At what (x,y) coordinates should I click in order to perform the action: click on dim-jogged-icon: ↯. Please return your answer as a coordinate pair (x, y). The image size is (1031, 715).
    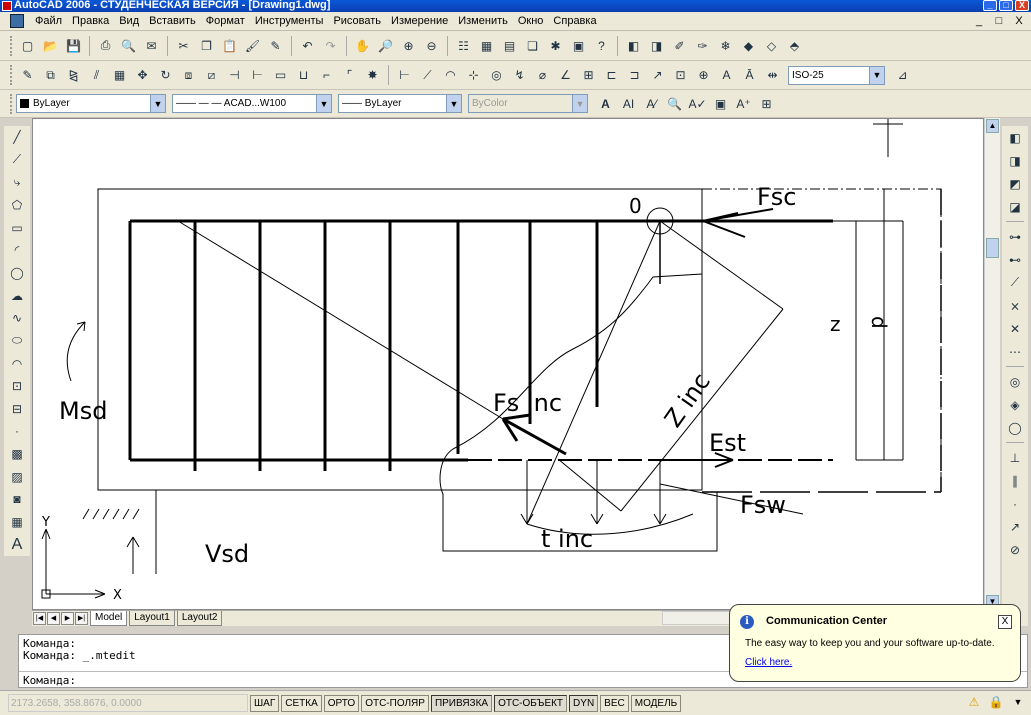
    Looking at the image, I should click on (520, 75).